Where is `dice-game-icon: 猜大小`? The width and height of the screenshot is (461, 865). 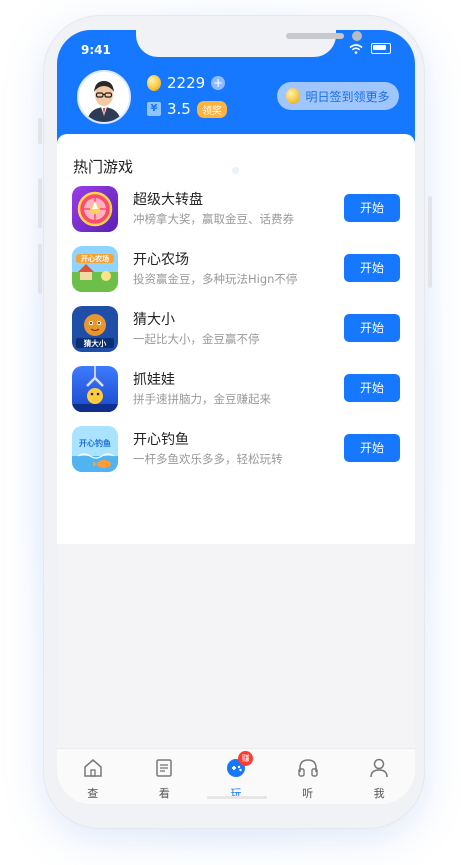 dice-game-icon: 猜大小 is located at coordinates (95, 329).